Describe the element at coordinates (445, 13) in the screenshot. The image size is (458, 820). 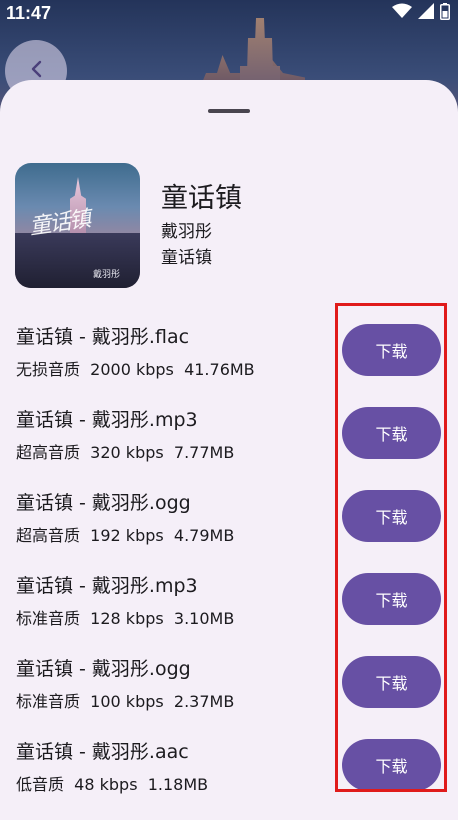
I see `battery-icon` at that location.